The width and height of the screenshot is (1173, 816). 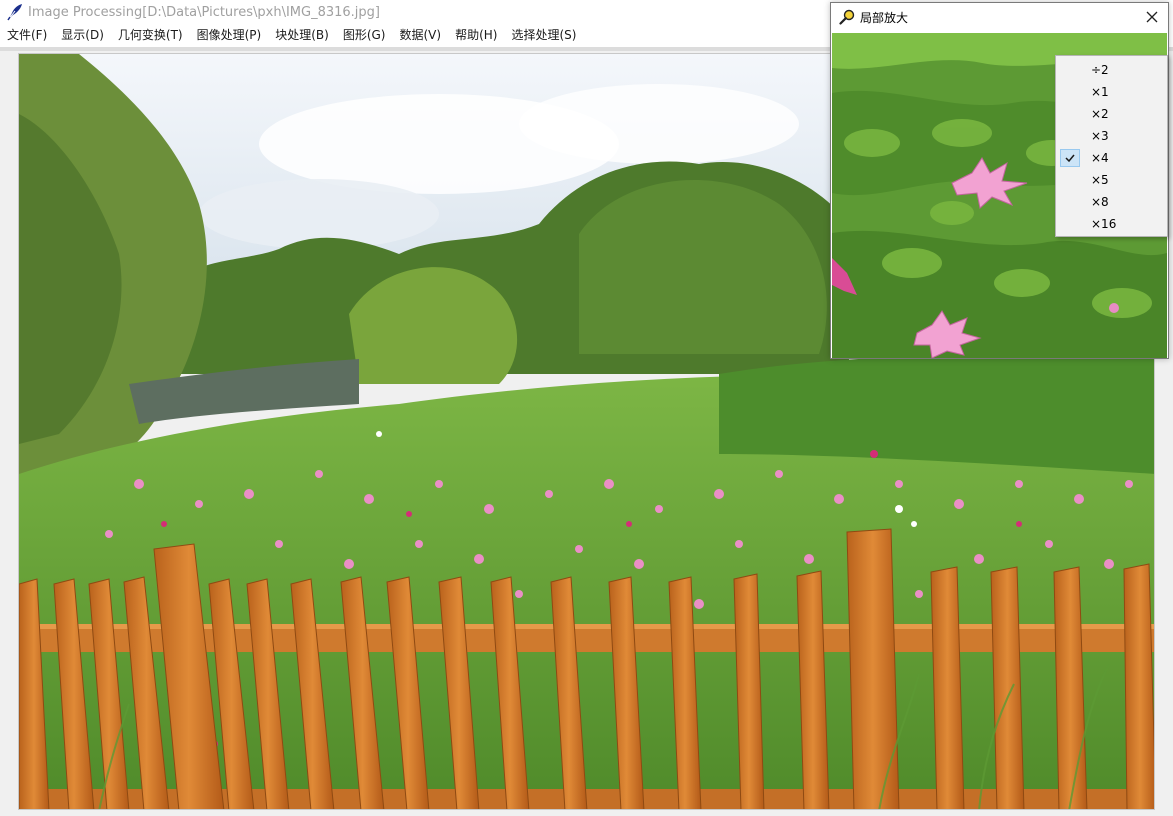 I want to click on menu-display: 显示(D), so click(x=82, y=35).